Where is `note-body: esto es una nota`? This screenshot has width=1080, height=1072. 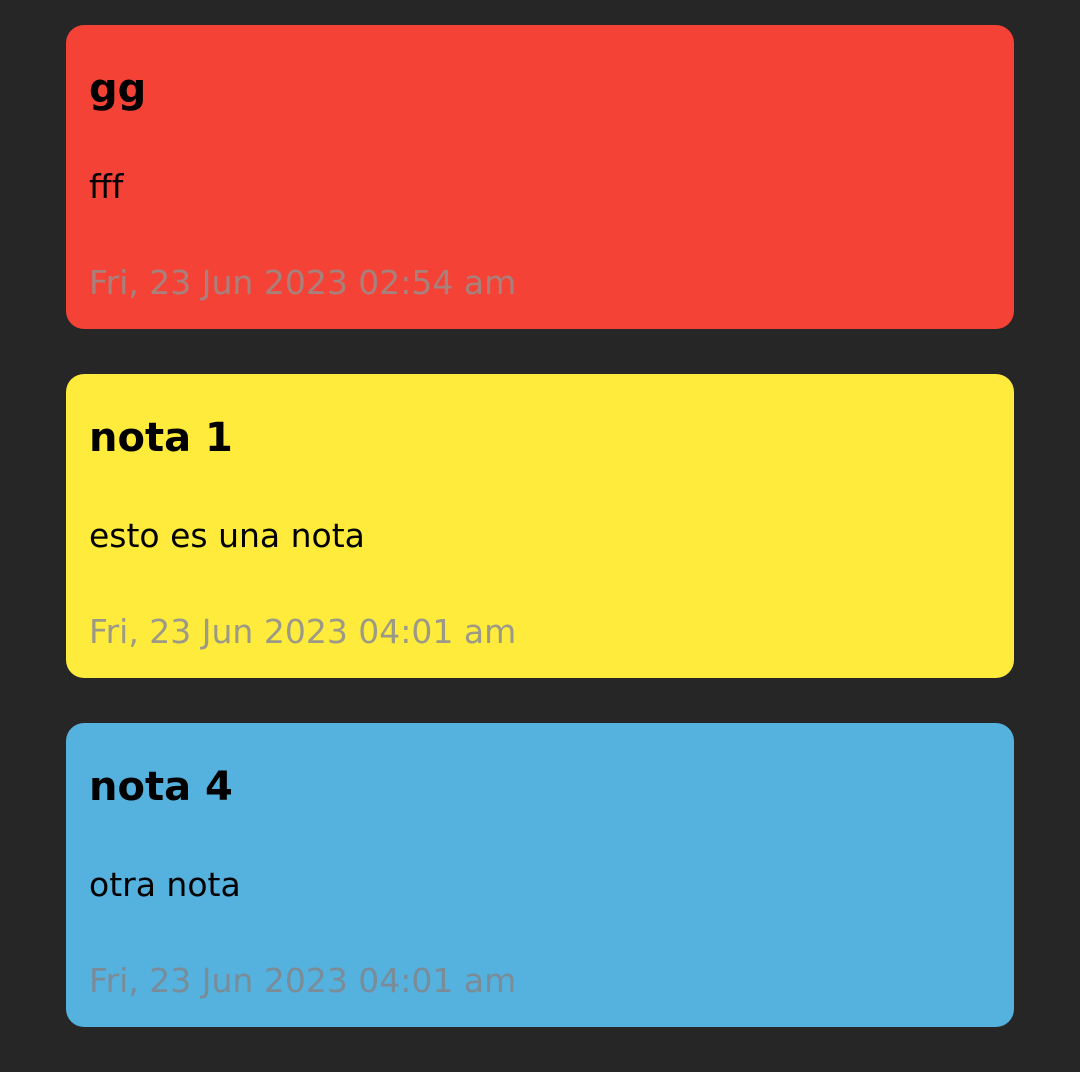
note-body: esto es una nota is located at coordinates (227, 535).